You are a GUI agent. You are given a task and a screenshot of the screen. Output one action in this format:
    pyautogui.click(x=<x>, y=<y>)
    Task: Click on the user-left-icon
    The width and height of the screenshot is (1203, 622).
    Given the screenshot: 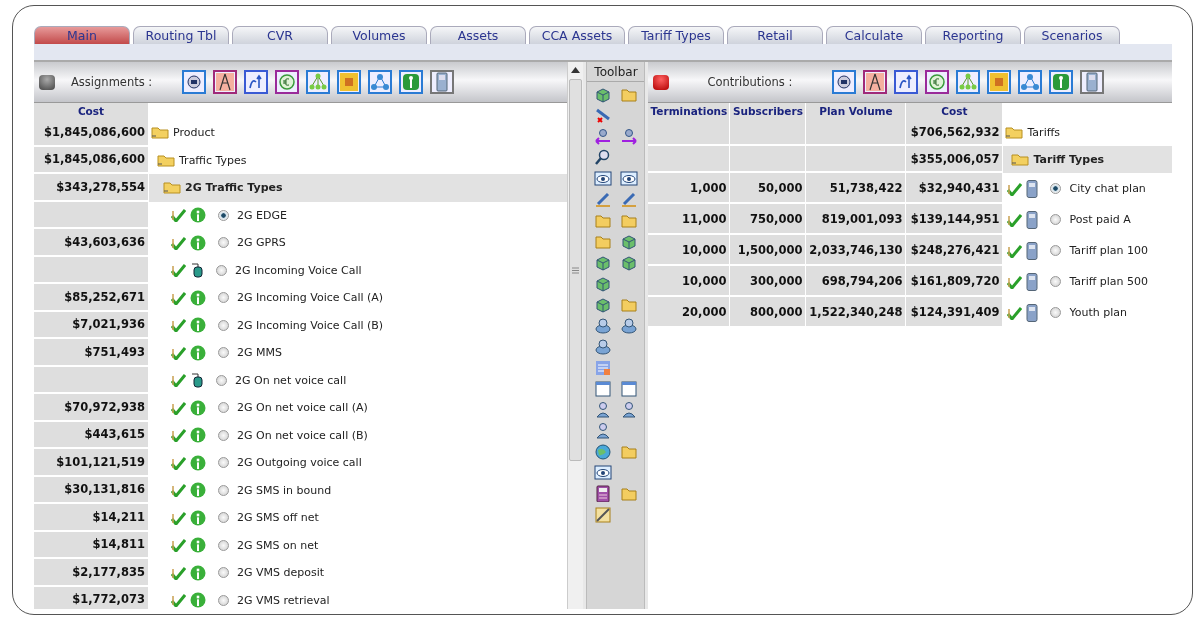 What is the action you would take?
    pyautogui.click(x=602, y=136)
    